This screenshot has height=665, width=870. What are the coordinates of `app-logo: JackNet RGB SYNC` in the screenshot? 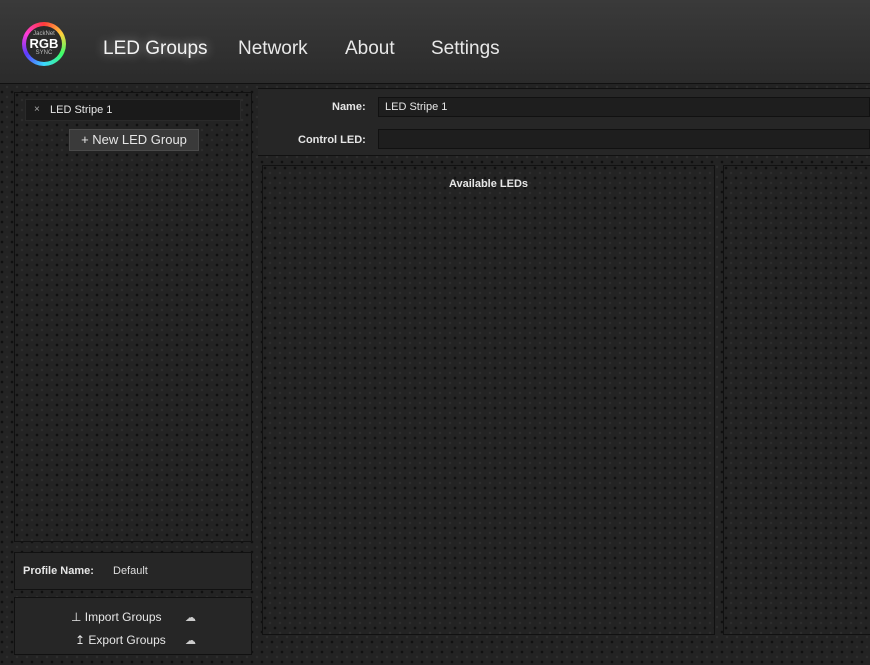 It's located at (44, 44).